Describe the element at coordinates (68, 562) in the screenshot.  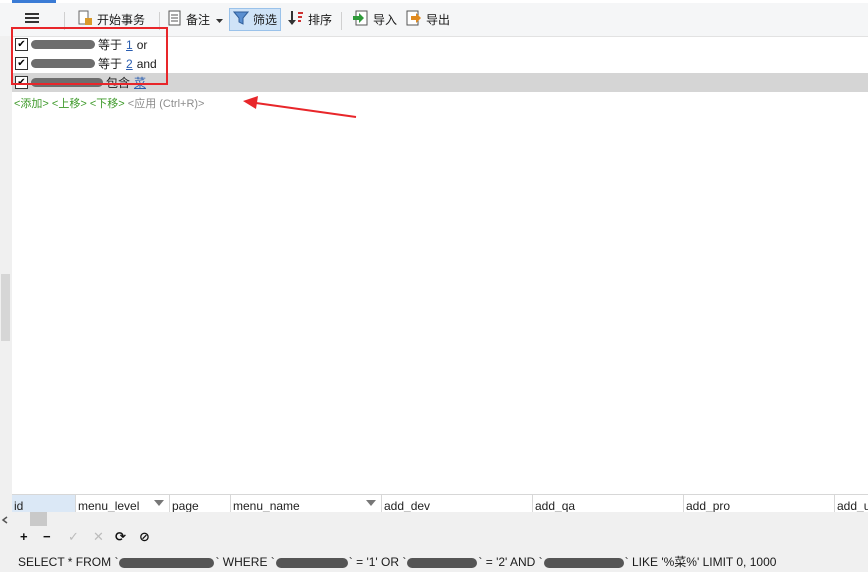
I see `sql-fragment: SELECT * FROM `` at that location.